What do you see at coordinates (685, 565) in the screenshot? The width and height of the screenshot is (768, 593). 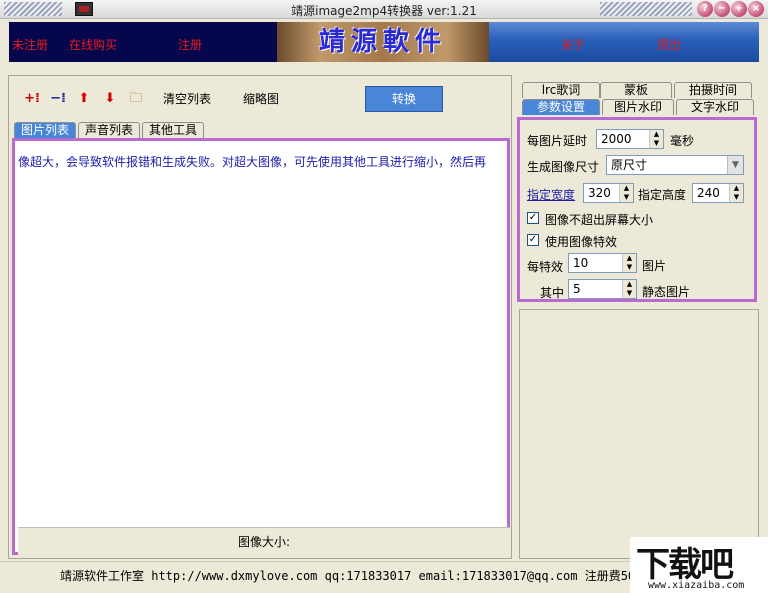 I see `watermark-logo: 下载吧` at bounding box center [685, 565].